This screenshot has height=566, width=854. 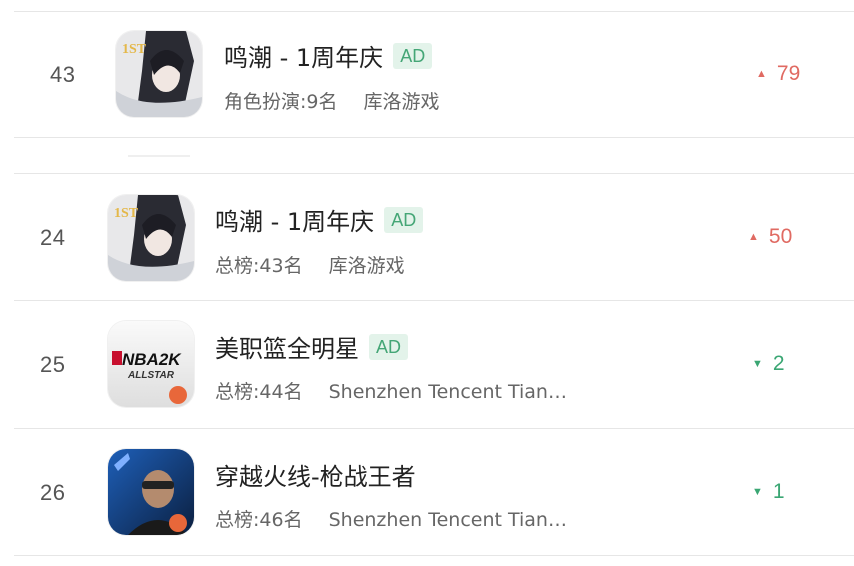 I want to click on rank-number: 43, so click(x=63, y=74).